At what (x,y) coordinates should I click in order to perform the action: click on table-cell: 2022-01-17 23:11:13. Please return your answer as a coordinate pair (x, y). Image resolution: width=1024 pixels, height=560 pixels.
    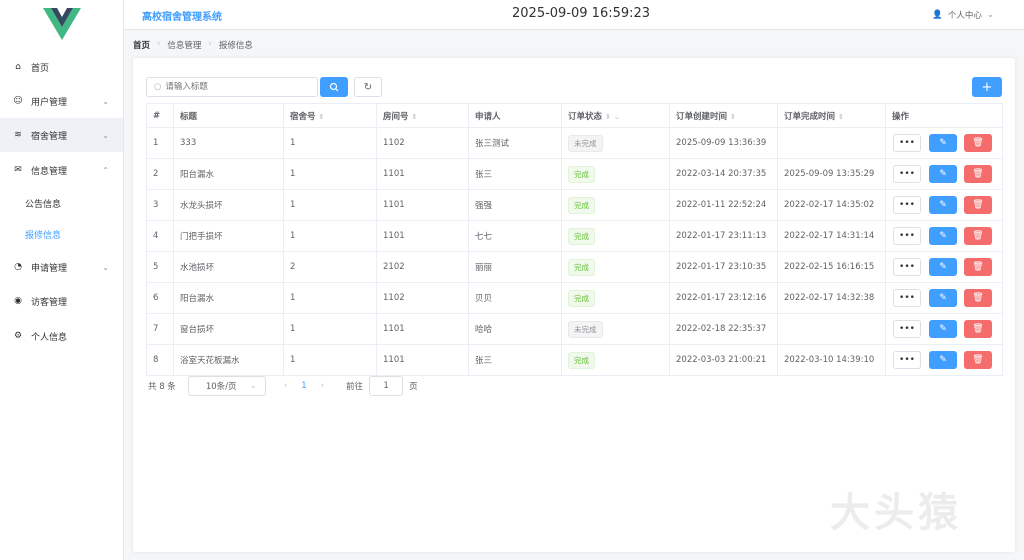
    Looking at the image, I should click on (723, 236).